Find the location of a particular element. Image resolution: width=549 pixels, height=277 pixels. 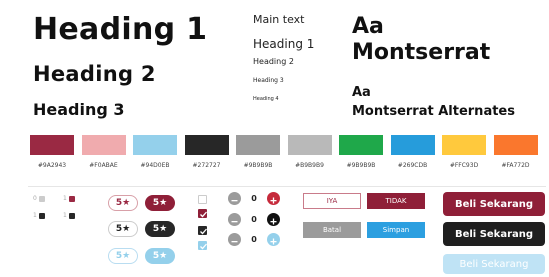

heading4-small-sample: Heading 4 is located at coordinates (266, 99).